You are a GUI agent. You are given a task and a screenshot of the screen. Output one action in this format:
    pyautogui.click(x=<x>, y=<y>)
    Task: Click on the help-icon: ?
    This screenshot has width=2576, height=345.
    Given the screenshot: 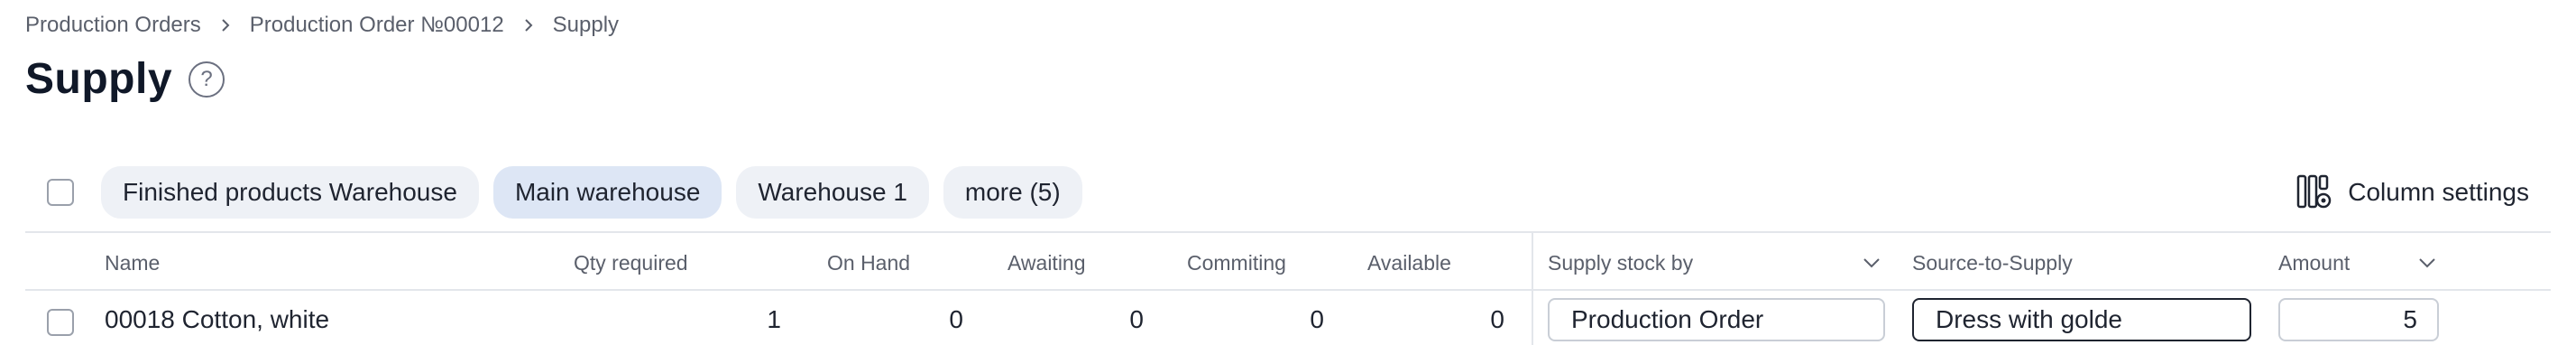 What is the action you would take?
    pyautogui.click(x=207, y=79)
    